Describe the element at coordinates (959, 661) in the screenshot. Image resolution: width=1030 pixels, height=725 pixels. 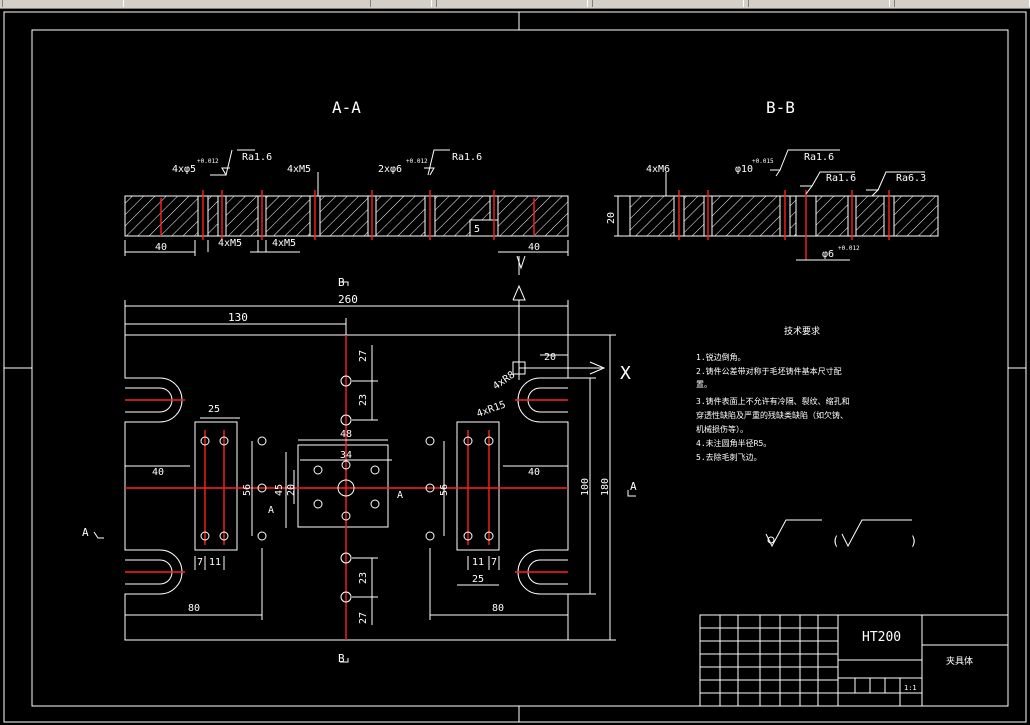
I see `title-part-name: 夹具体` at that location.